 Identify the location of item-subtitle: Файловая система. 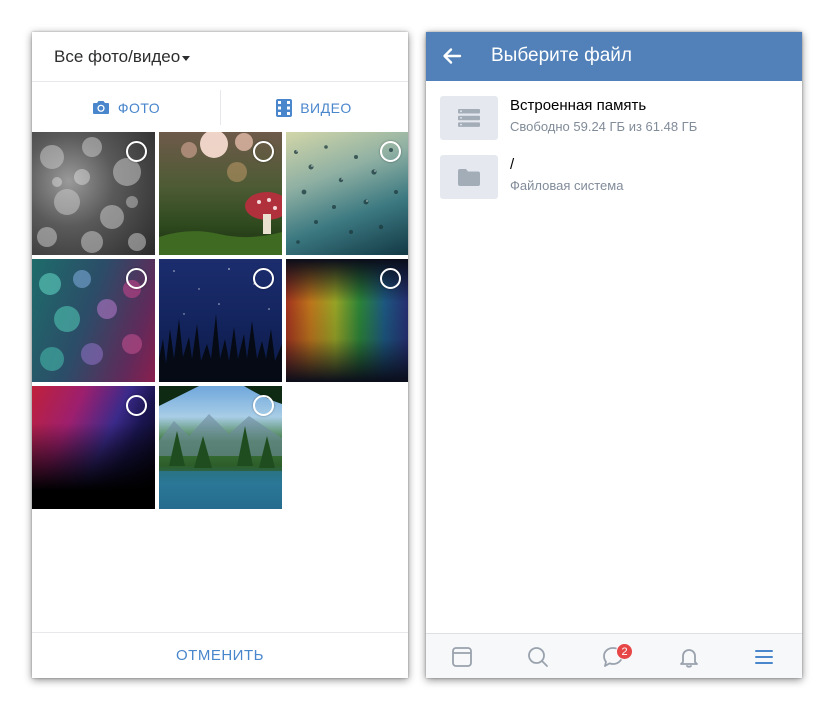
(567, 185).